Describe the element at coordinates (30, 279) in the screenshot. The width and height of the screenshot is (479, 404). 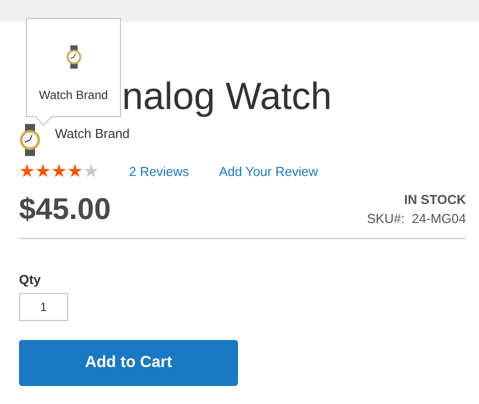
I see `qty-label: Qty` at that location.